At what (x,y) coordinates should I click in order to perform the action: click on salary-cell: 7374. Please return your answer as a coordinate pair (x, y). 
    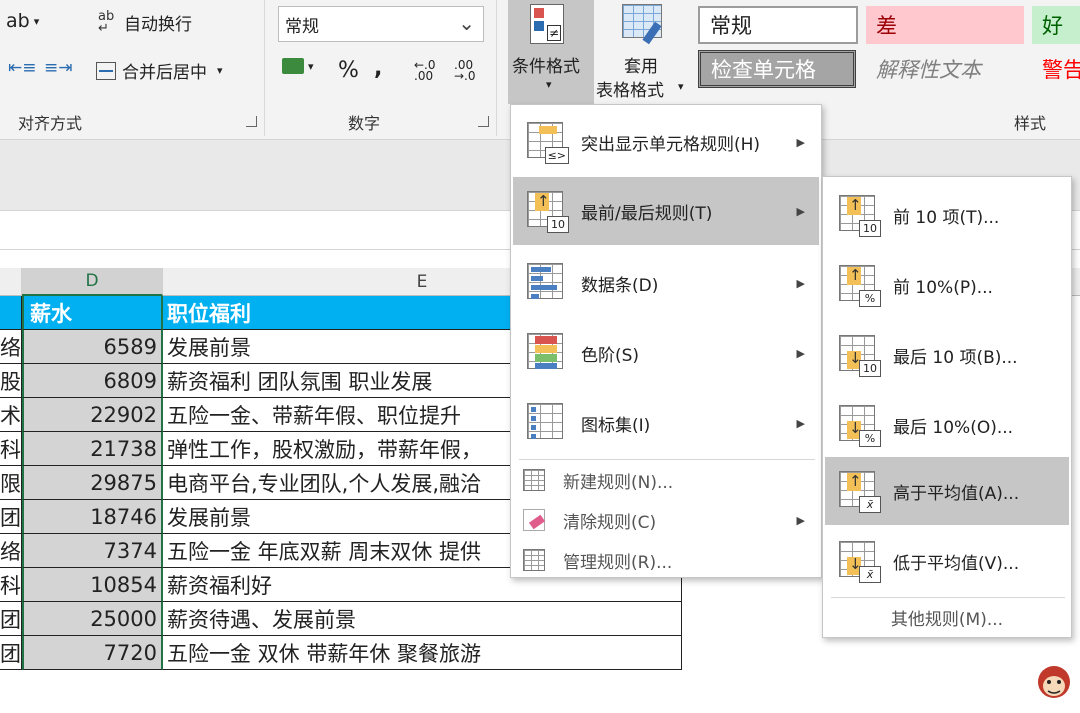
    Looking at the image, I should click on (92, 551).